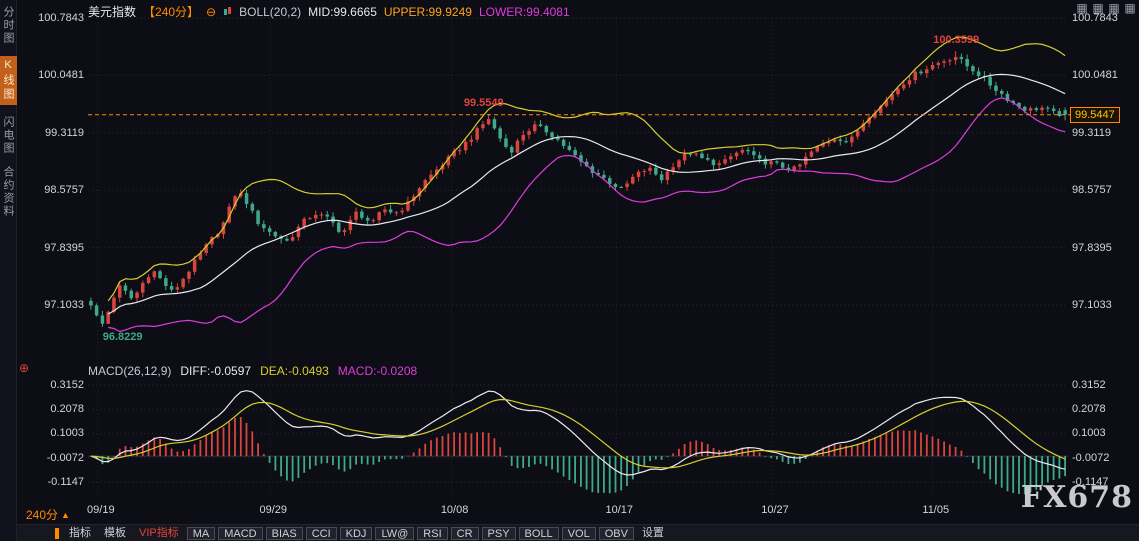 The height and width of the screenshot is (541, 1139). What do you see at coordinates (216, 371) in the screenshot?
I see `macd-diff-value: DIFF:-0.0597` at bounding box center [216, 371].